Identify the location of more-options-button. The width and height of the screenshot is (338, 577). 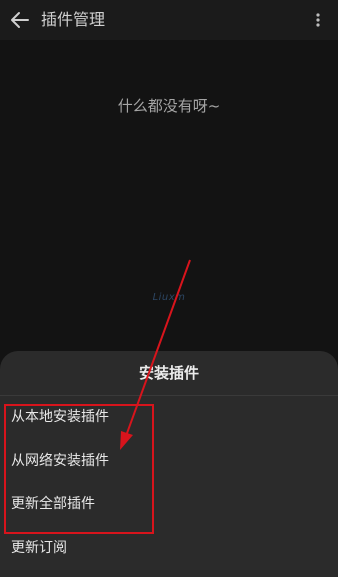
(318, 20).